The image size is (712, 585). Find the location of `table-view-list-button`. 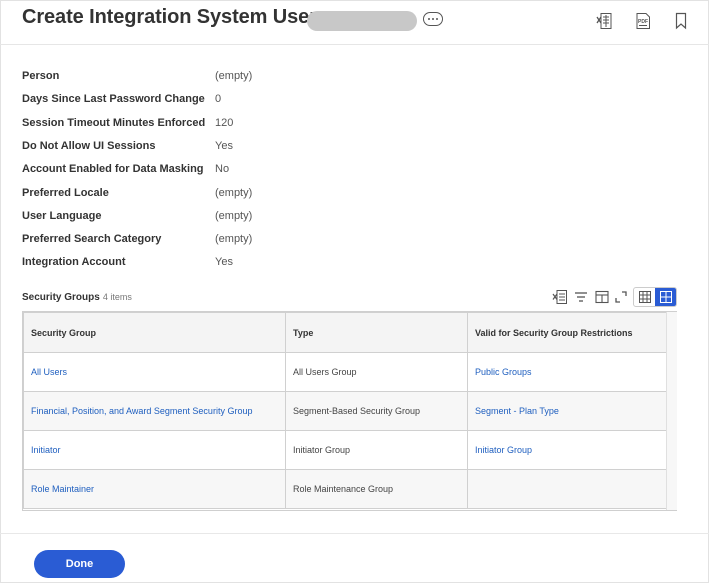

table-view-list-button is located at coordinates (644, 297).